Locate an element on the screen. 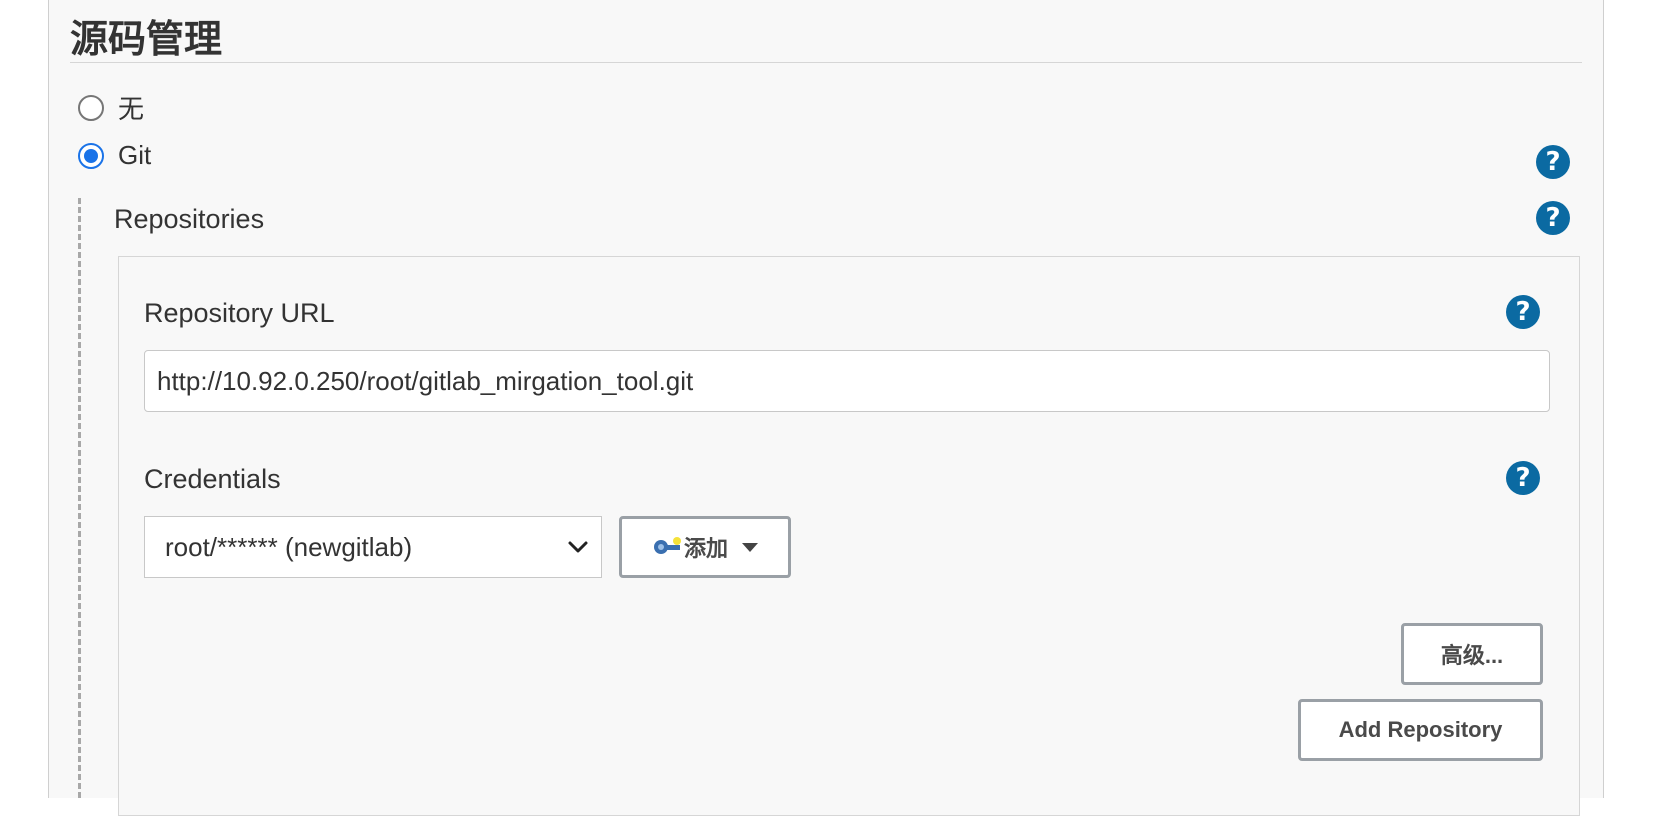 The image size is (1656, 816). add-repository-button: Add Repository is located at coordinates (1420, 730).